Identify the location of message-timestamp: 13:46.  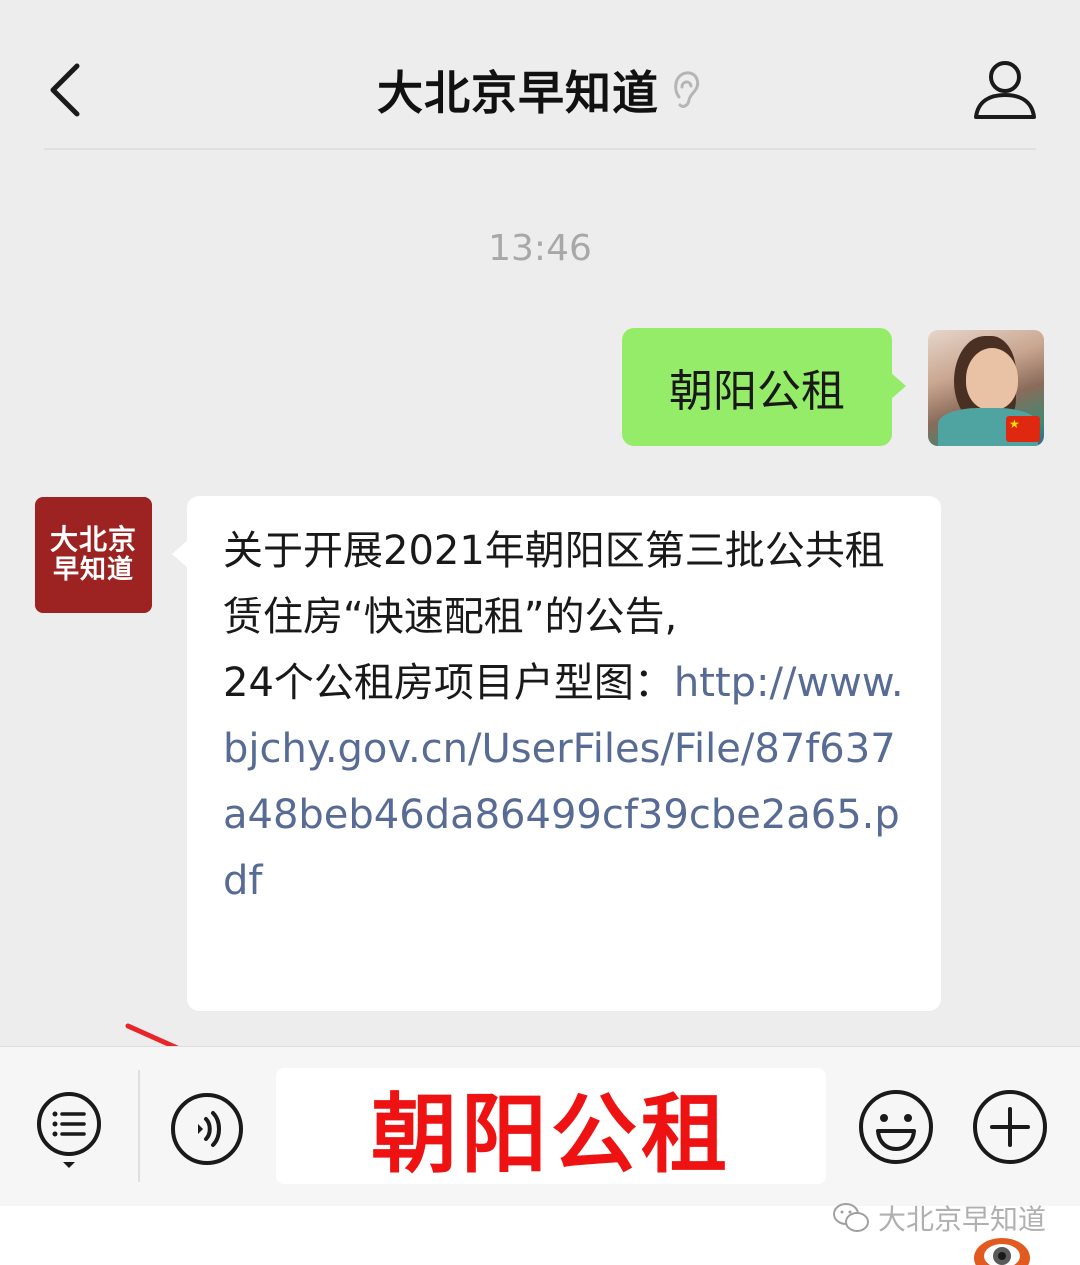
(540, 248).